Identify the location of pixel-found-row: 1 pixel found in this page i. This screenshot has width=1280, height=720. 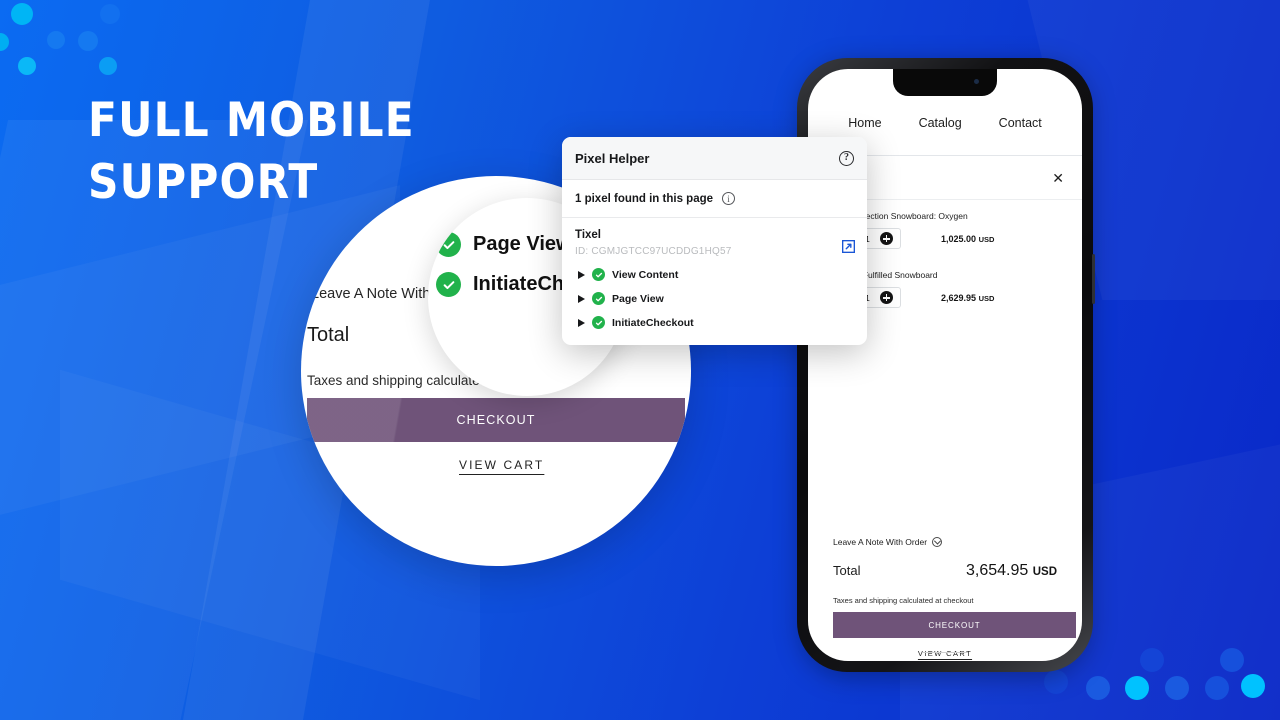
(714, 199).